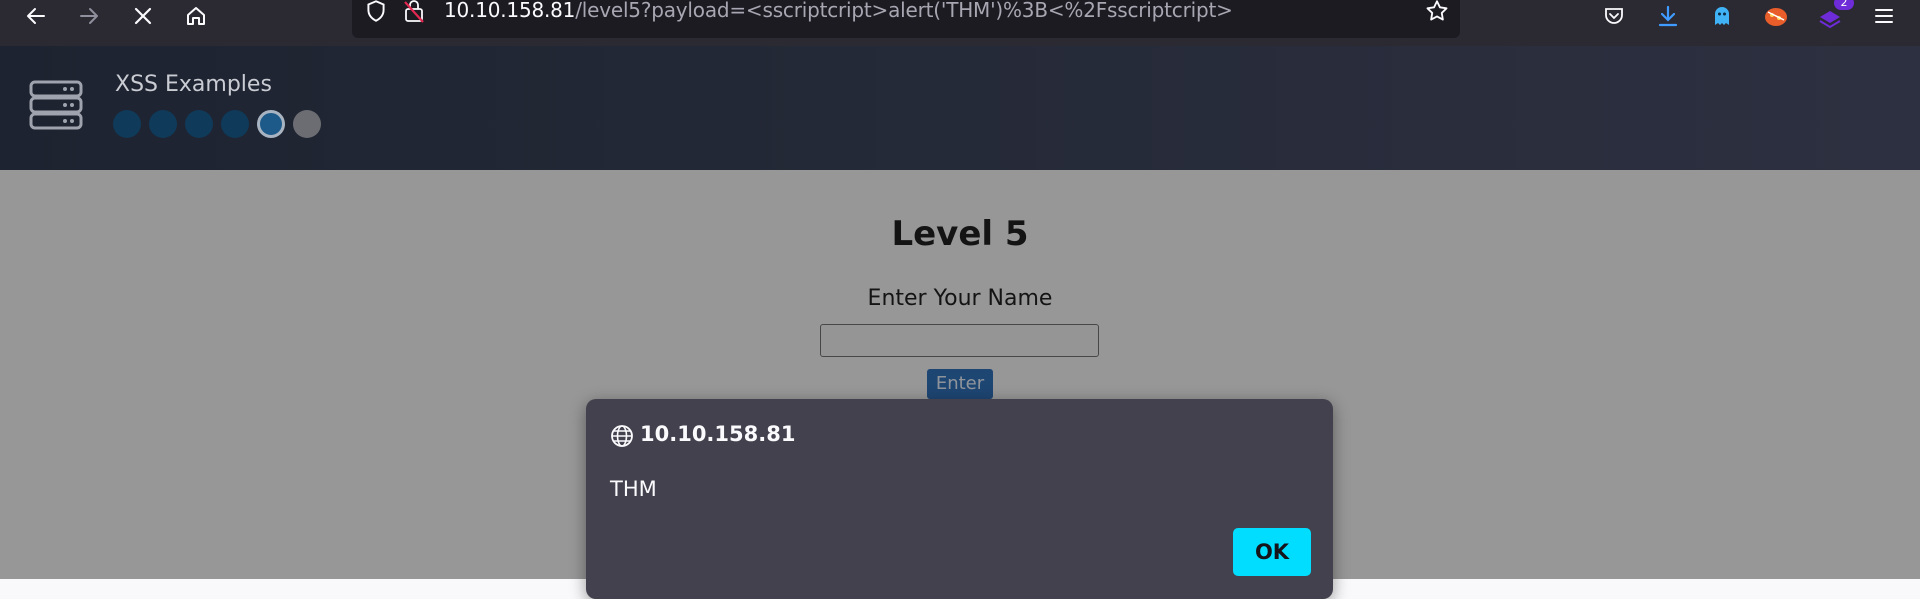  Describe the element at coordinates (376, 11) in the screenshot. I see `shield-icon` at that location.